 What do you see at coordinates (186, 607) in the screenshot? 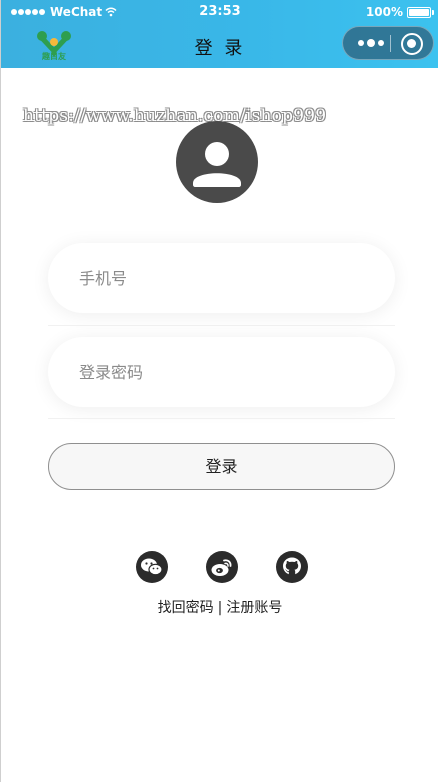
I see `find-password-link: 找回密码` at bounding box center [186, 607].